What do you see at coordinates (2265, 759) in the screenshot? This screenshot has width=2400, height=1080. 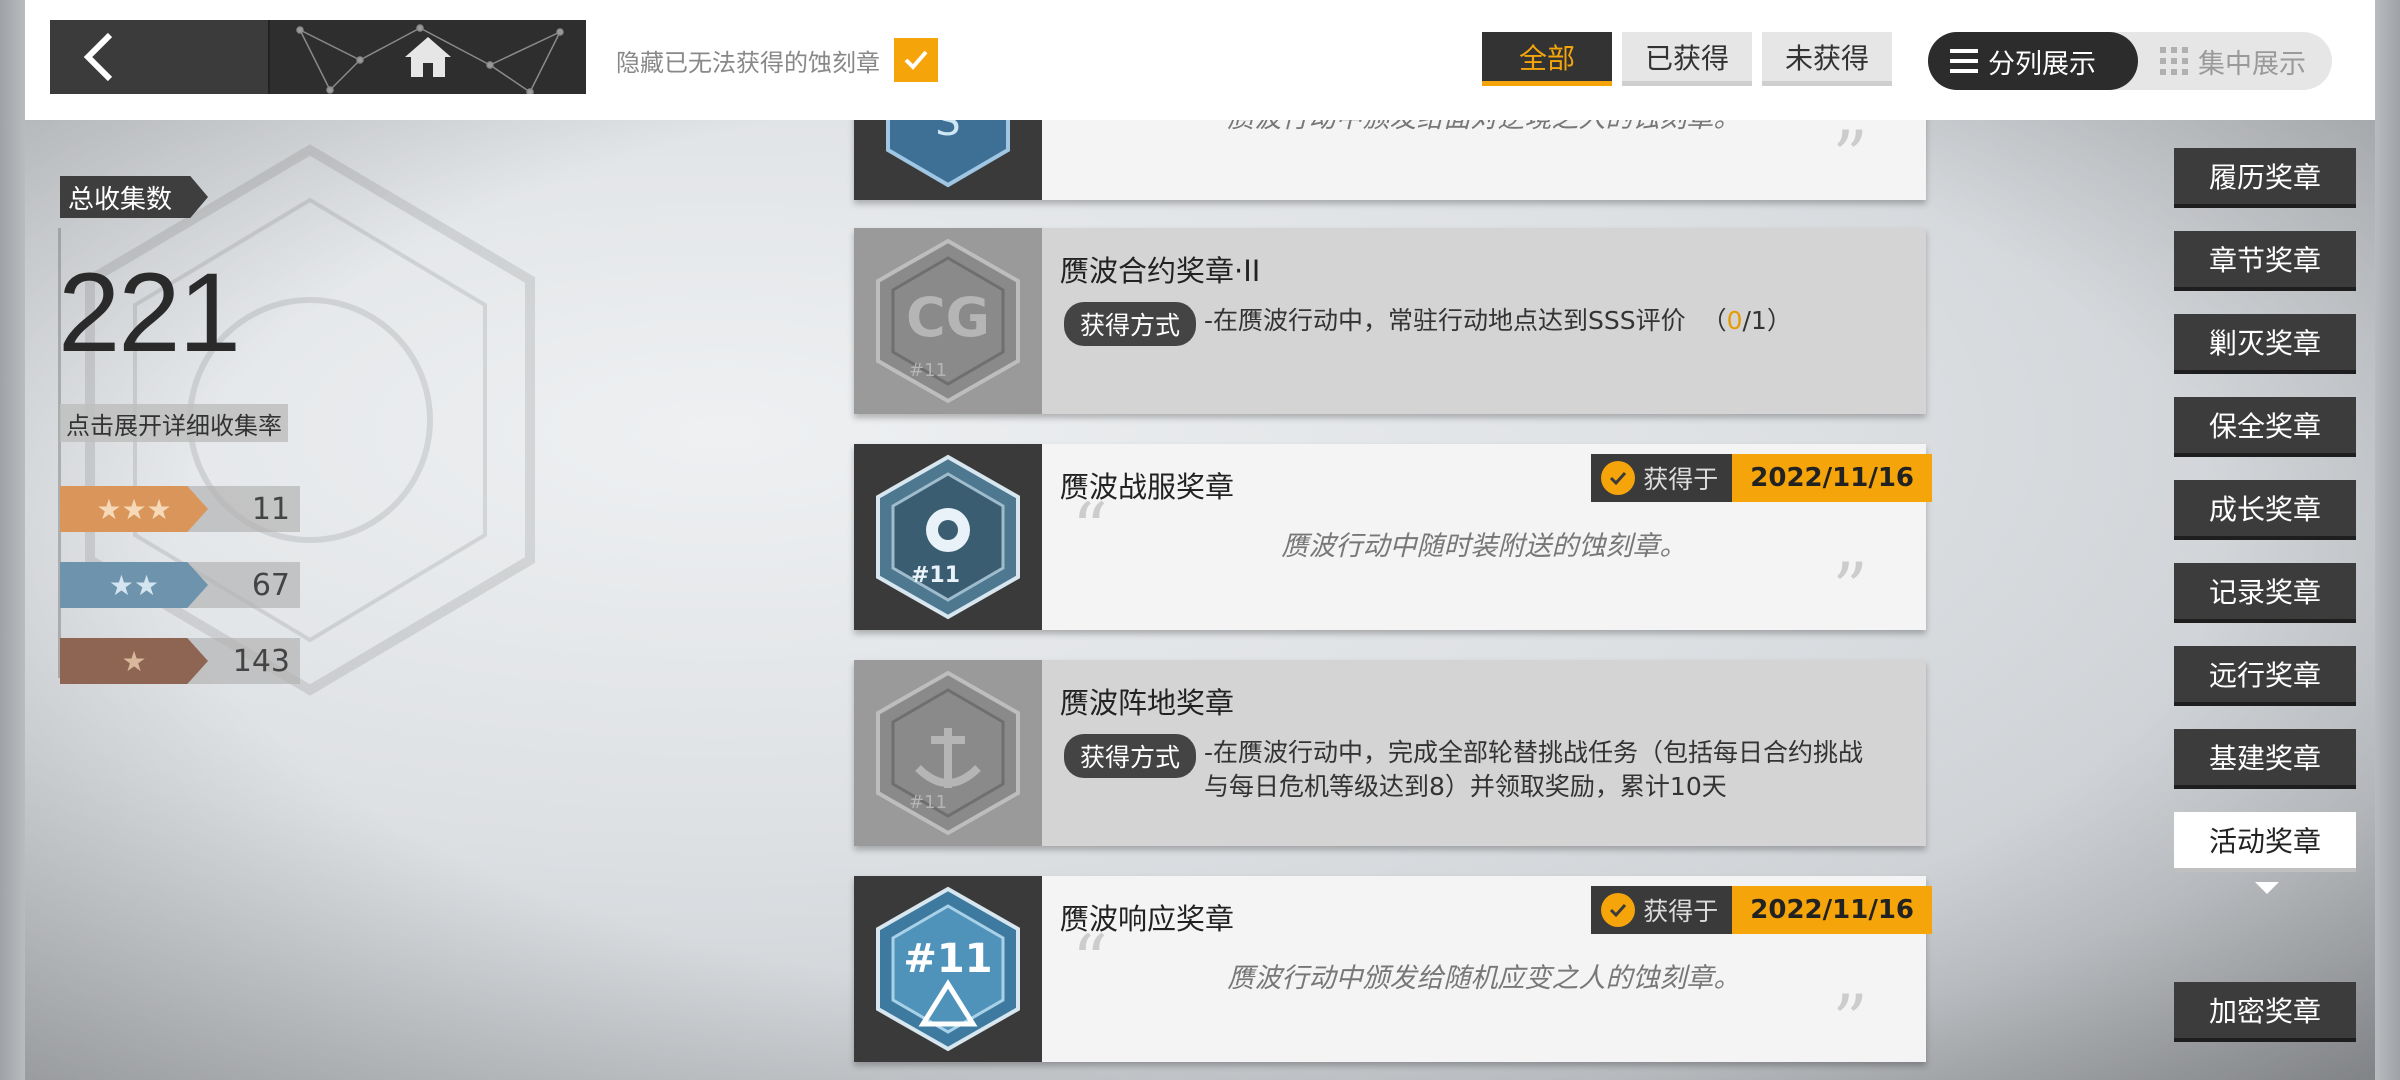 I see `category-base: 基建奖章` at bounding box center [2265, 759].